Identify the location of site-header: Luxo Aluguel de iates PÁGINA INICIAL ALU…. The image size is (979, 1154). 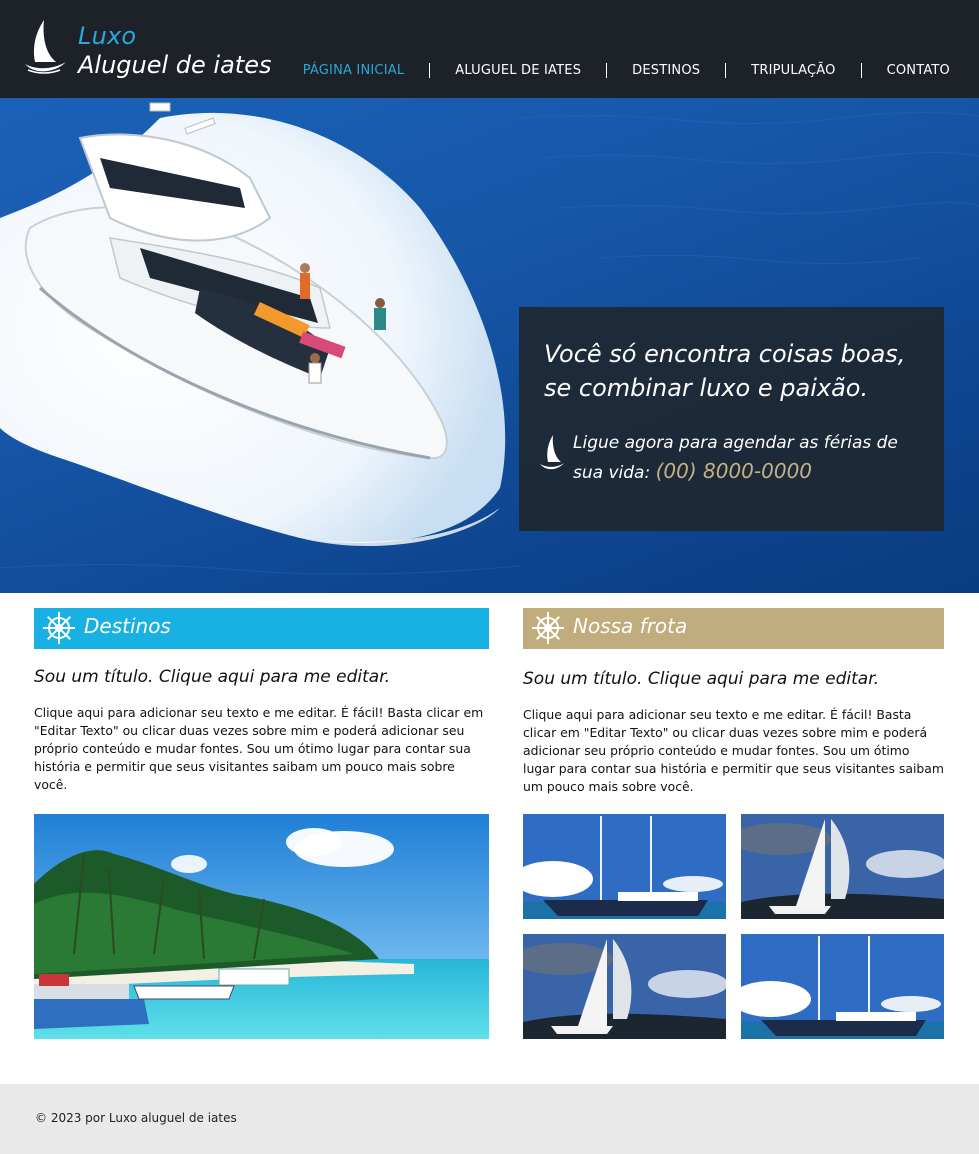
(489, 49).